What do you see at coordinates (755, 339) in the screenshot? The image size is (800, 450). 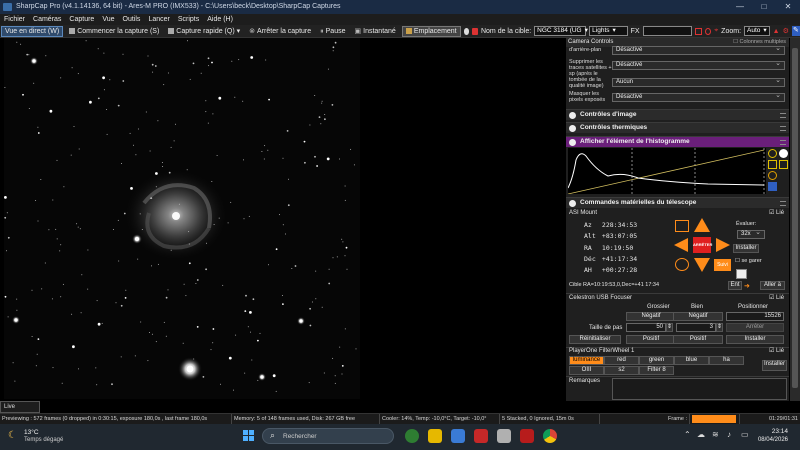 I see `focuser-install-button: Installer` at bounding box center [755, 339].